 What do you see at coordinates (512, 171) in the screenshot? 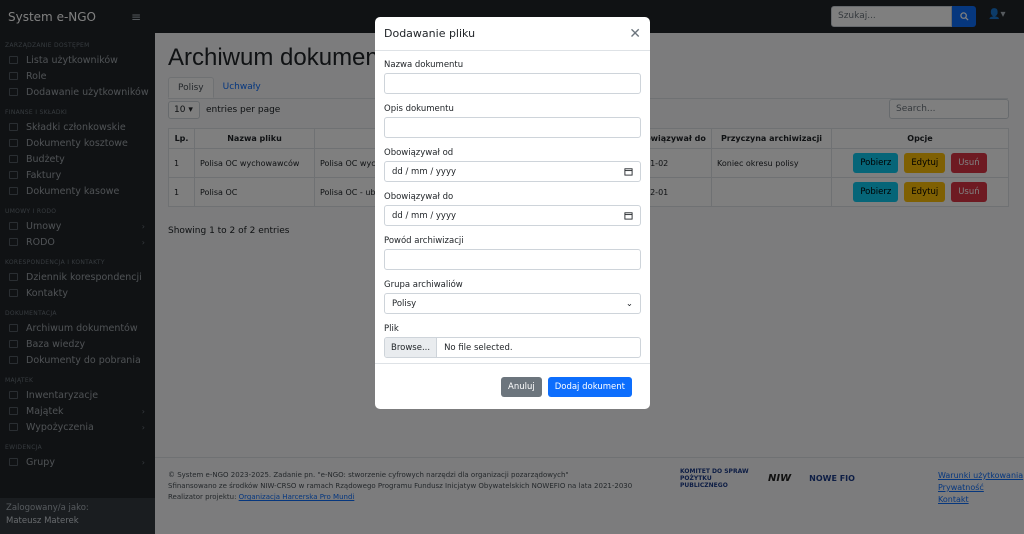
I see `valid-from-date-input: dd / mm / yyyy` at bounding box center [512, 171].